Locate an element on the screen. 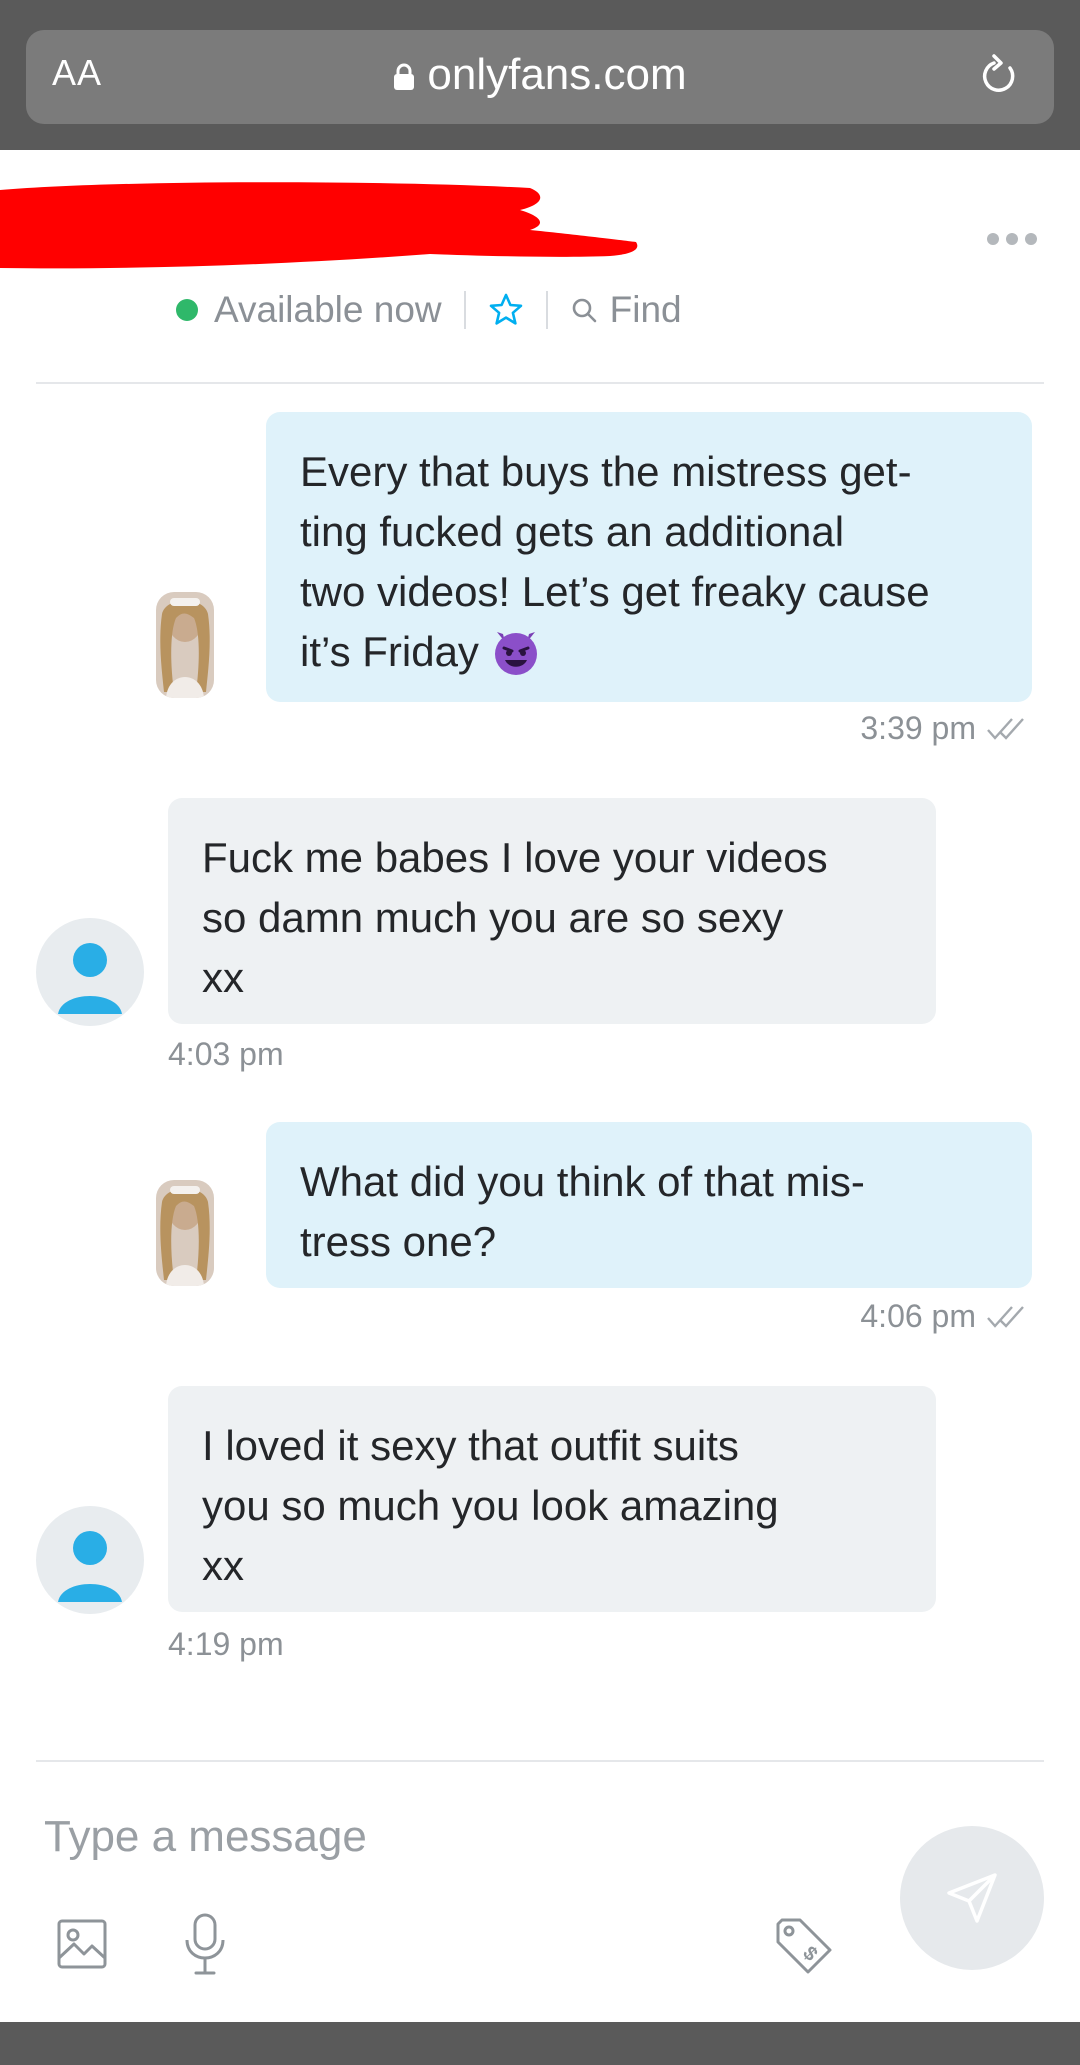 This screenshot has height=2065, width=1080. image-icon is located at coordinates (82, 1944).